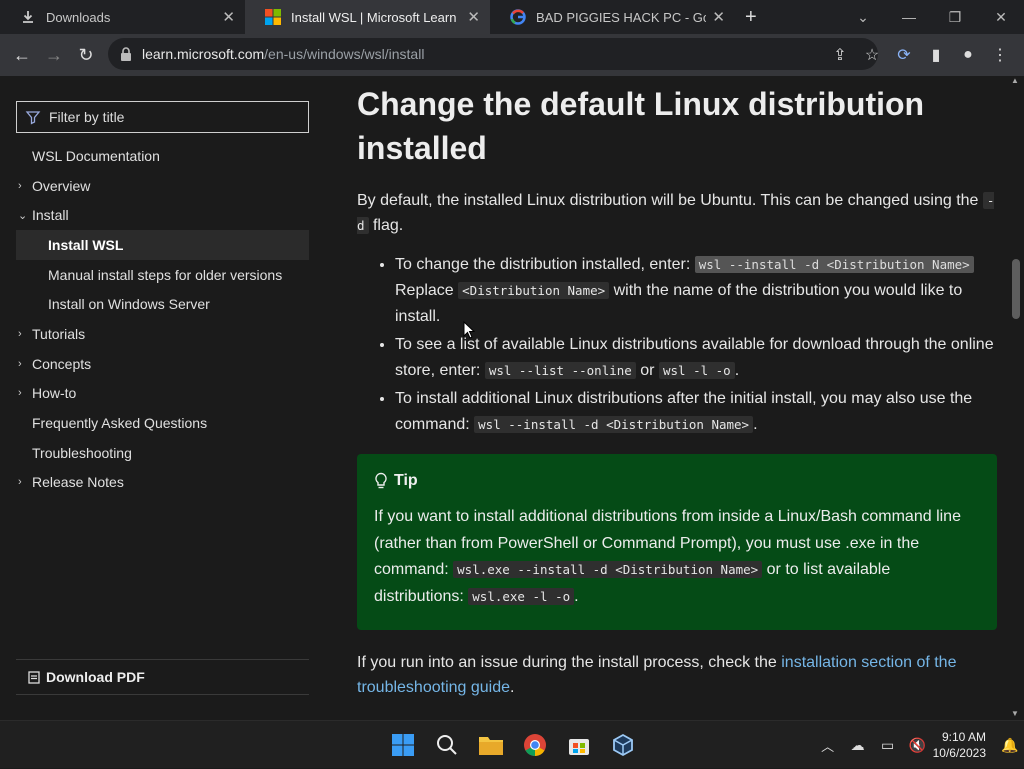 The image size is (1024, 769). Describe the element at coordinates (22, 55) in the screenshot. I see `back-icon: ←` at that location.